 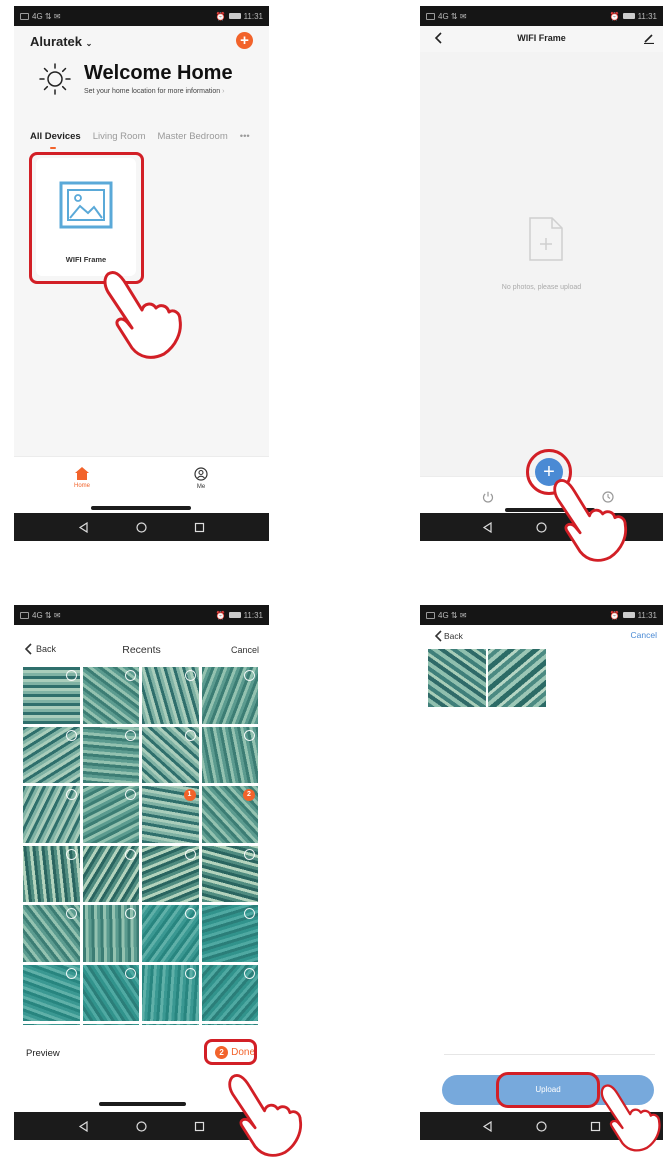 I want to click on tab-living-room: Living Room, so click(x=119, y=136).